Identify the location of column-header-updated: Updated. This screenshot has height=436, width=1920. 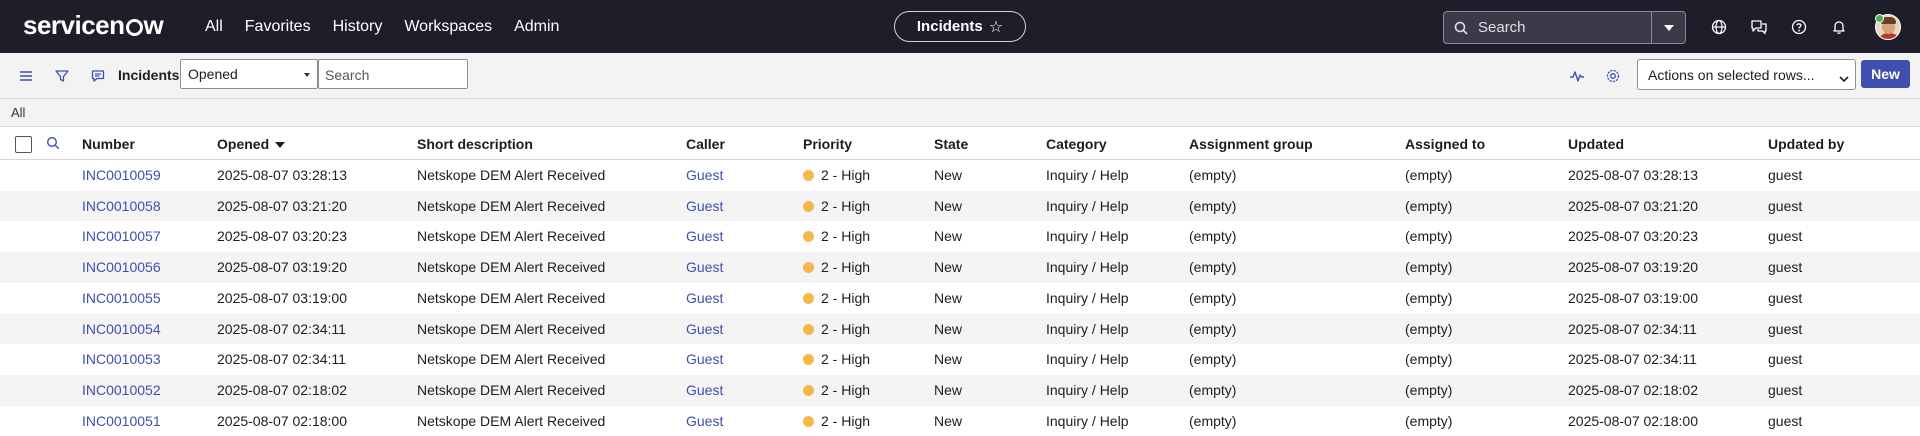
(1596, 144).